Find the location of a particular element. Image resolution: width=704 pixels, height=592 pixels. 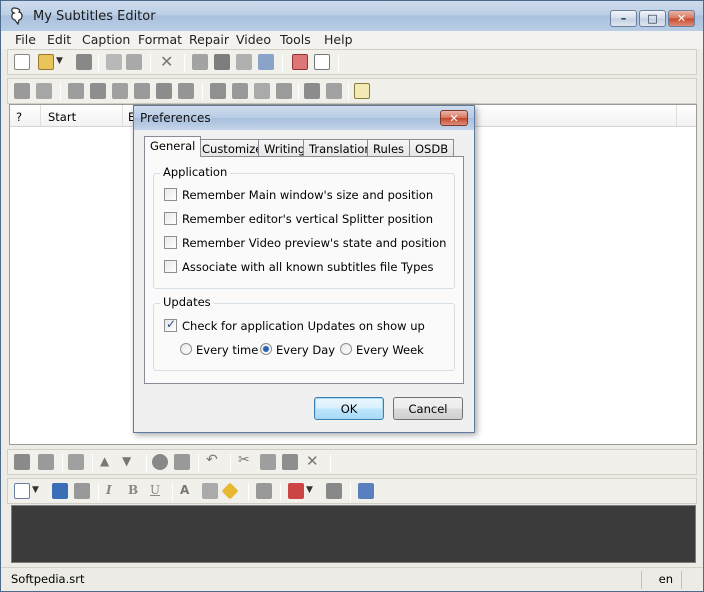

goto-icon is located at coordinates (266, 62).